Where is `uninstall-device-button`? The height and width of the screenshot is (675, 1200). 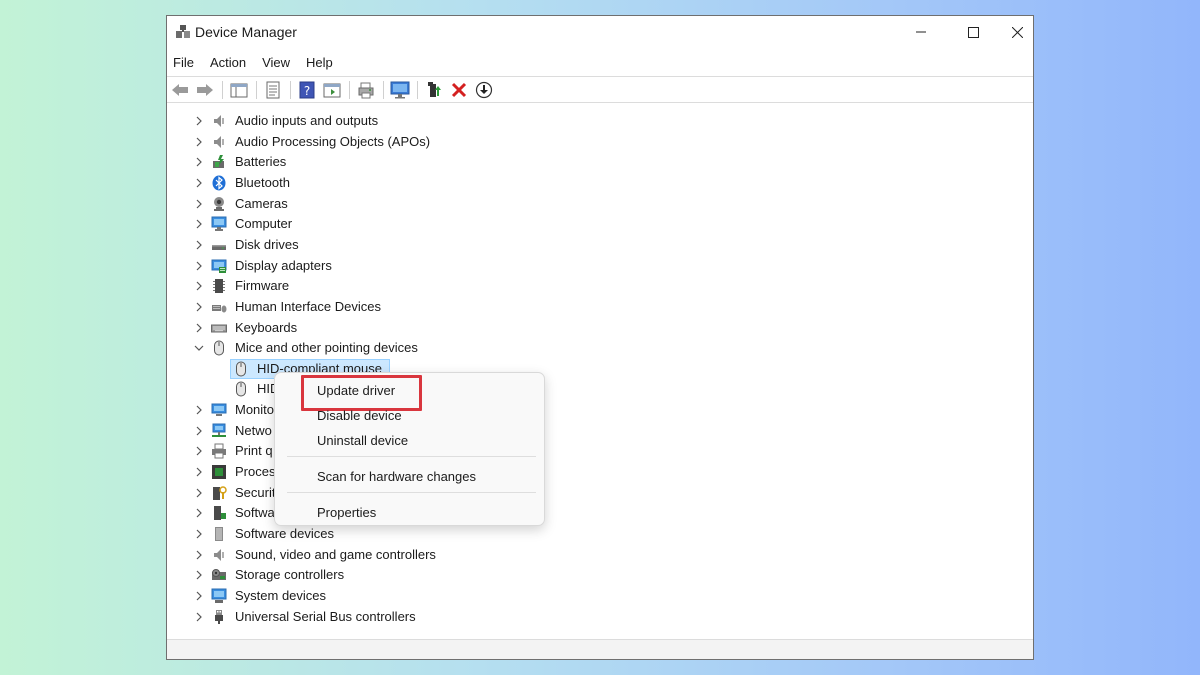 uninstall-device-button is located at coordinates (459, 90).